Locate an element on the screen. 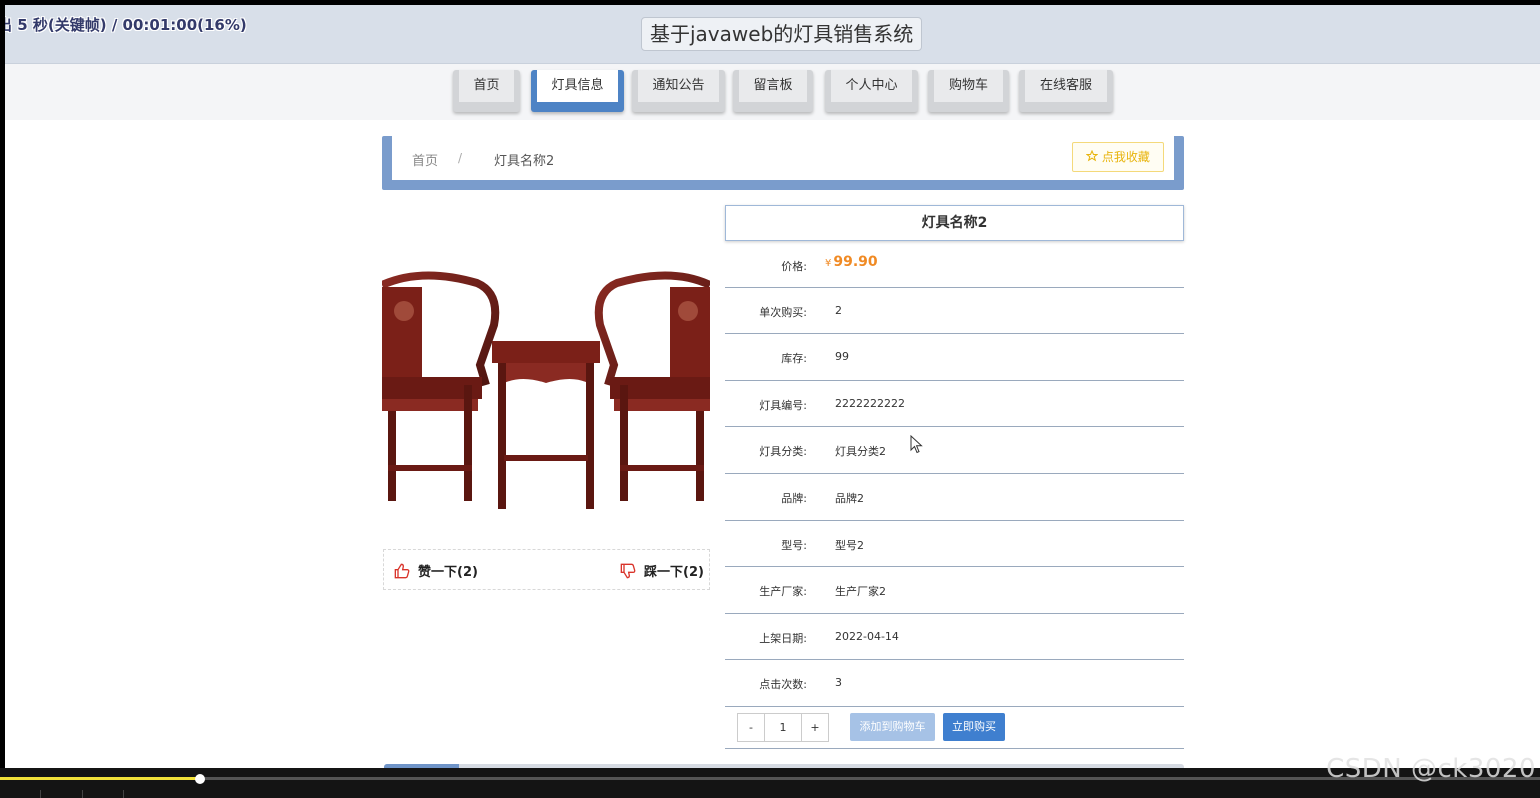  price-label: 价格: is located at coordinates (794, 266).